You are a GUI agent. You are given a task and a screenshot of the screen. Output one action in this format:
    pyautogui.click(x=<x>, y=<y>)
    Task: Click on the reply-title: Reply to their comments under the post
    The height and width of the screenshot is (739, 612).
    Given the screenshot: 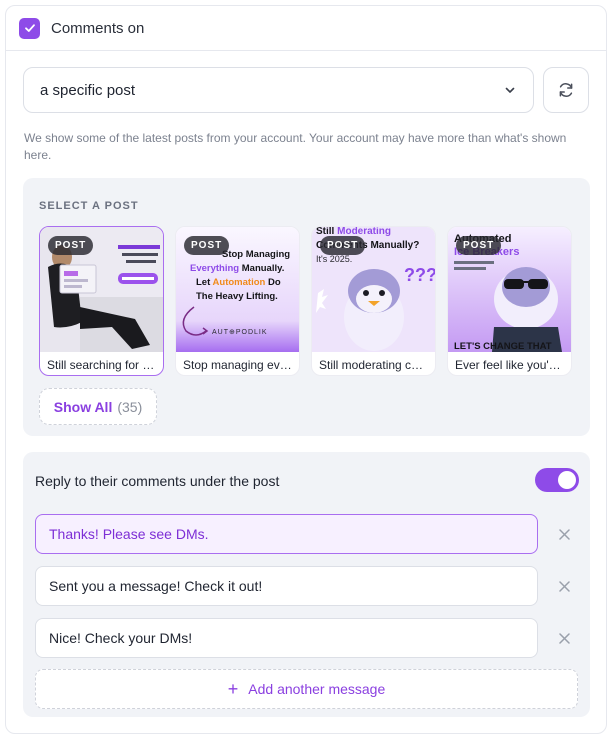 What is the action you would take?
    pyautogui.click(x=157, y=481)
    